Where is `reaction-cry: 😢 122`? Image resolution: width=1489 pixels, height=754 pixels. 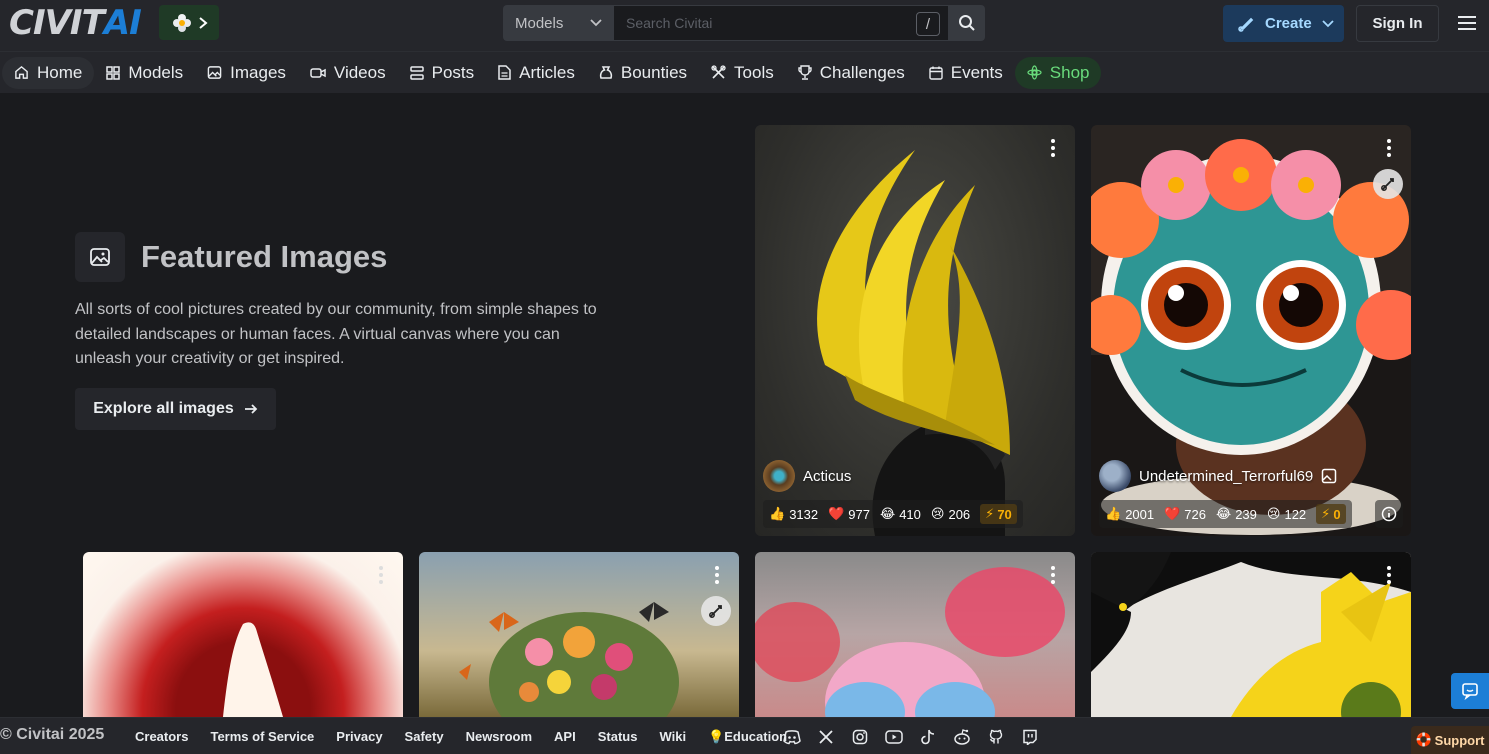 reaction-cry: 😢 122 is located at coordinates (1286, 514).